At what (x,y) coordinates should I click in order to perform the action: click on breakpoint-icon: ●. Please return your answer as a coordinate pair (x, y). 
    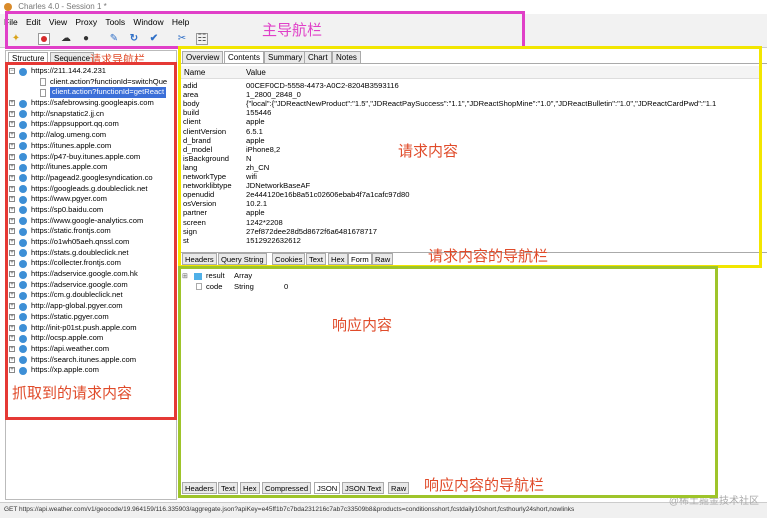
    Looking at the image, I should click on (86, 39).